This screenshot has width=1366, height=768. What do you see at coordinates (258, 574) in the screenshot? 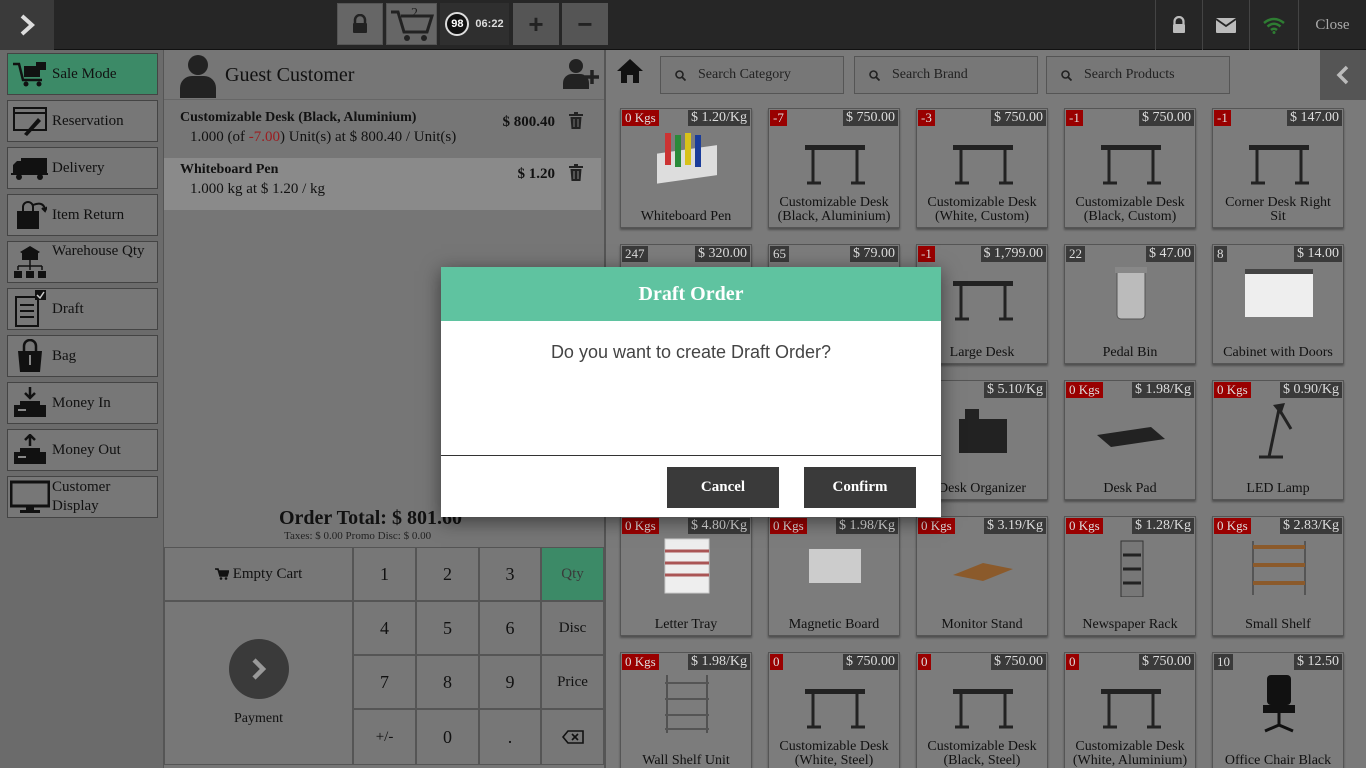
I see `empty-cart-button: Empty Cart` at bounding box center [258, 574].